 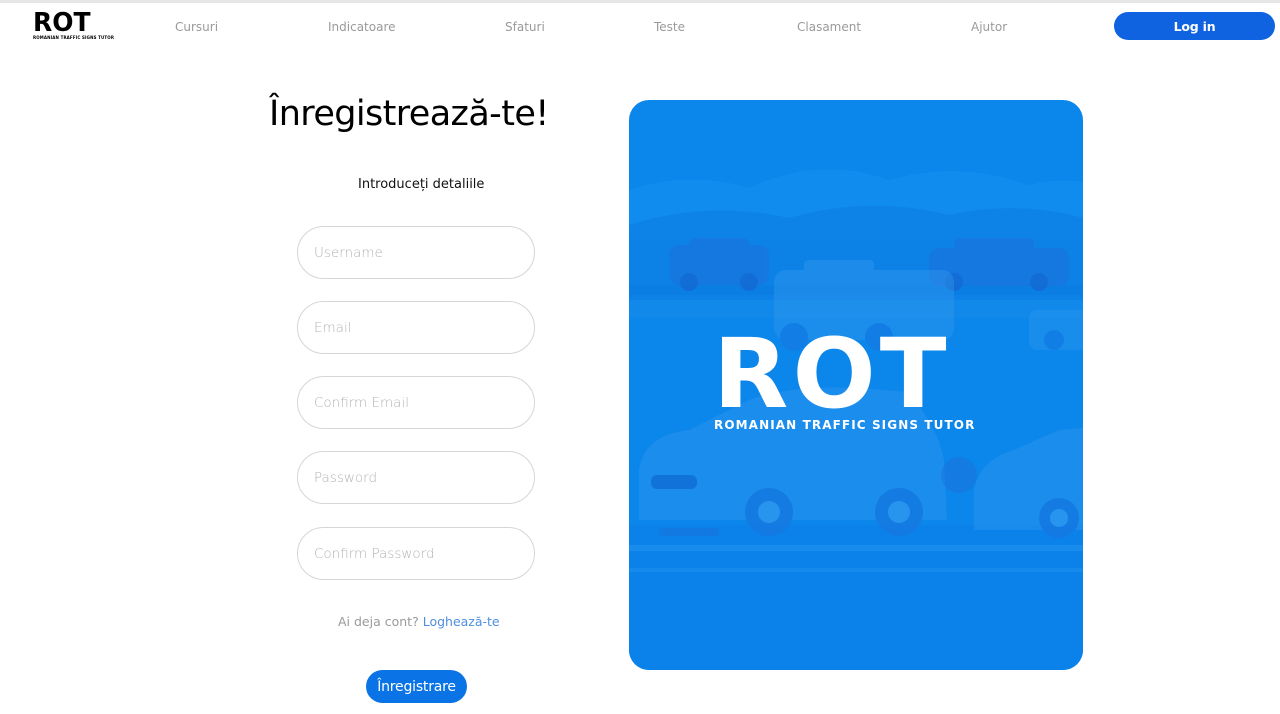 What do you see at coordinates (378, 621) in the screenshot?
I see `account-prompt-text: Ai deja cont?` at bounding box center [378, 621].